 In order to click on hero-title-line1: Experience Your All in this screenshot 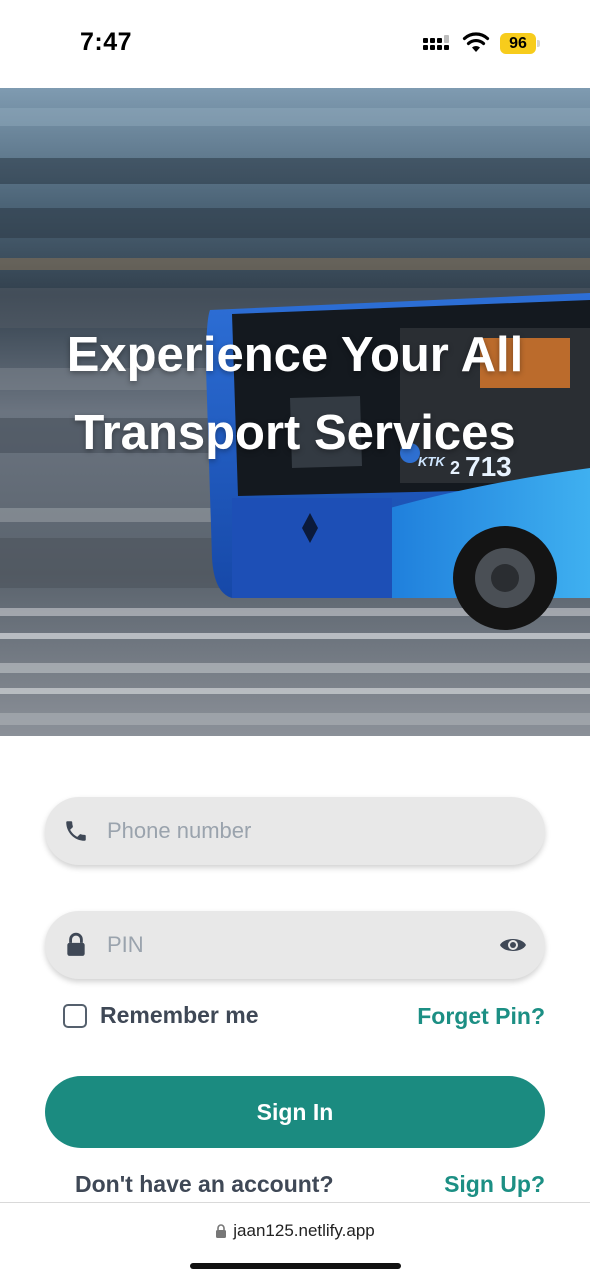, I will do `click(295, 355)`.